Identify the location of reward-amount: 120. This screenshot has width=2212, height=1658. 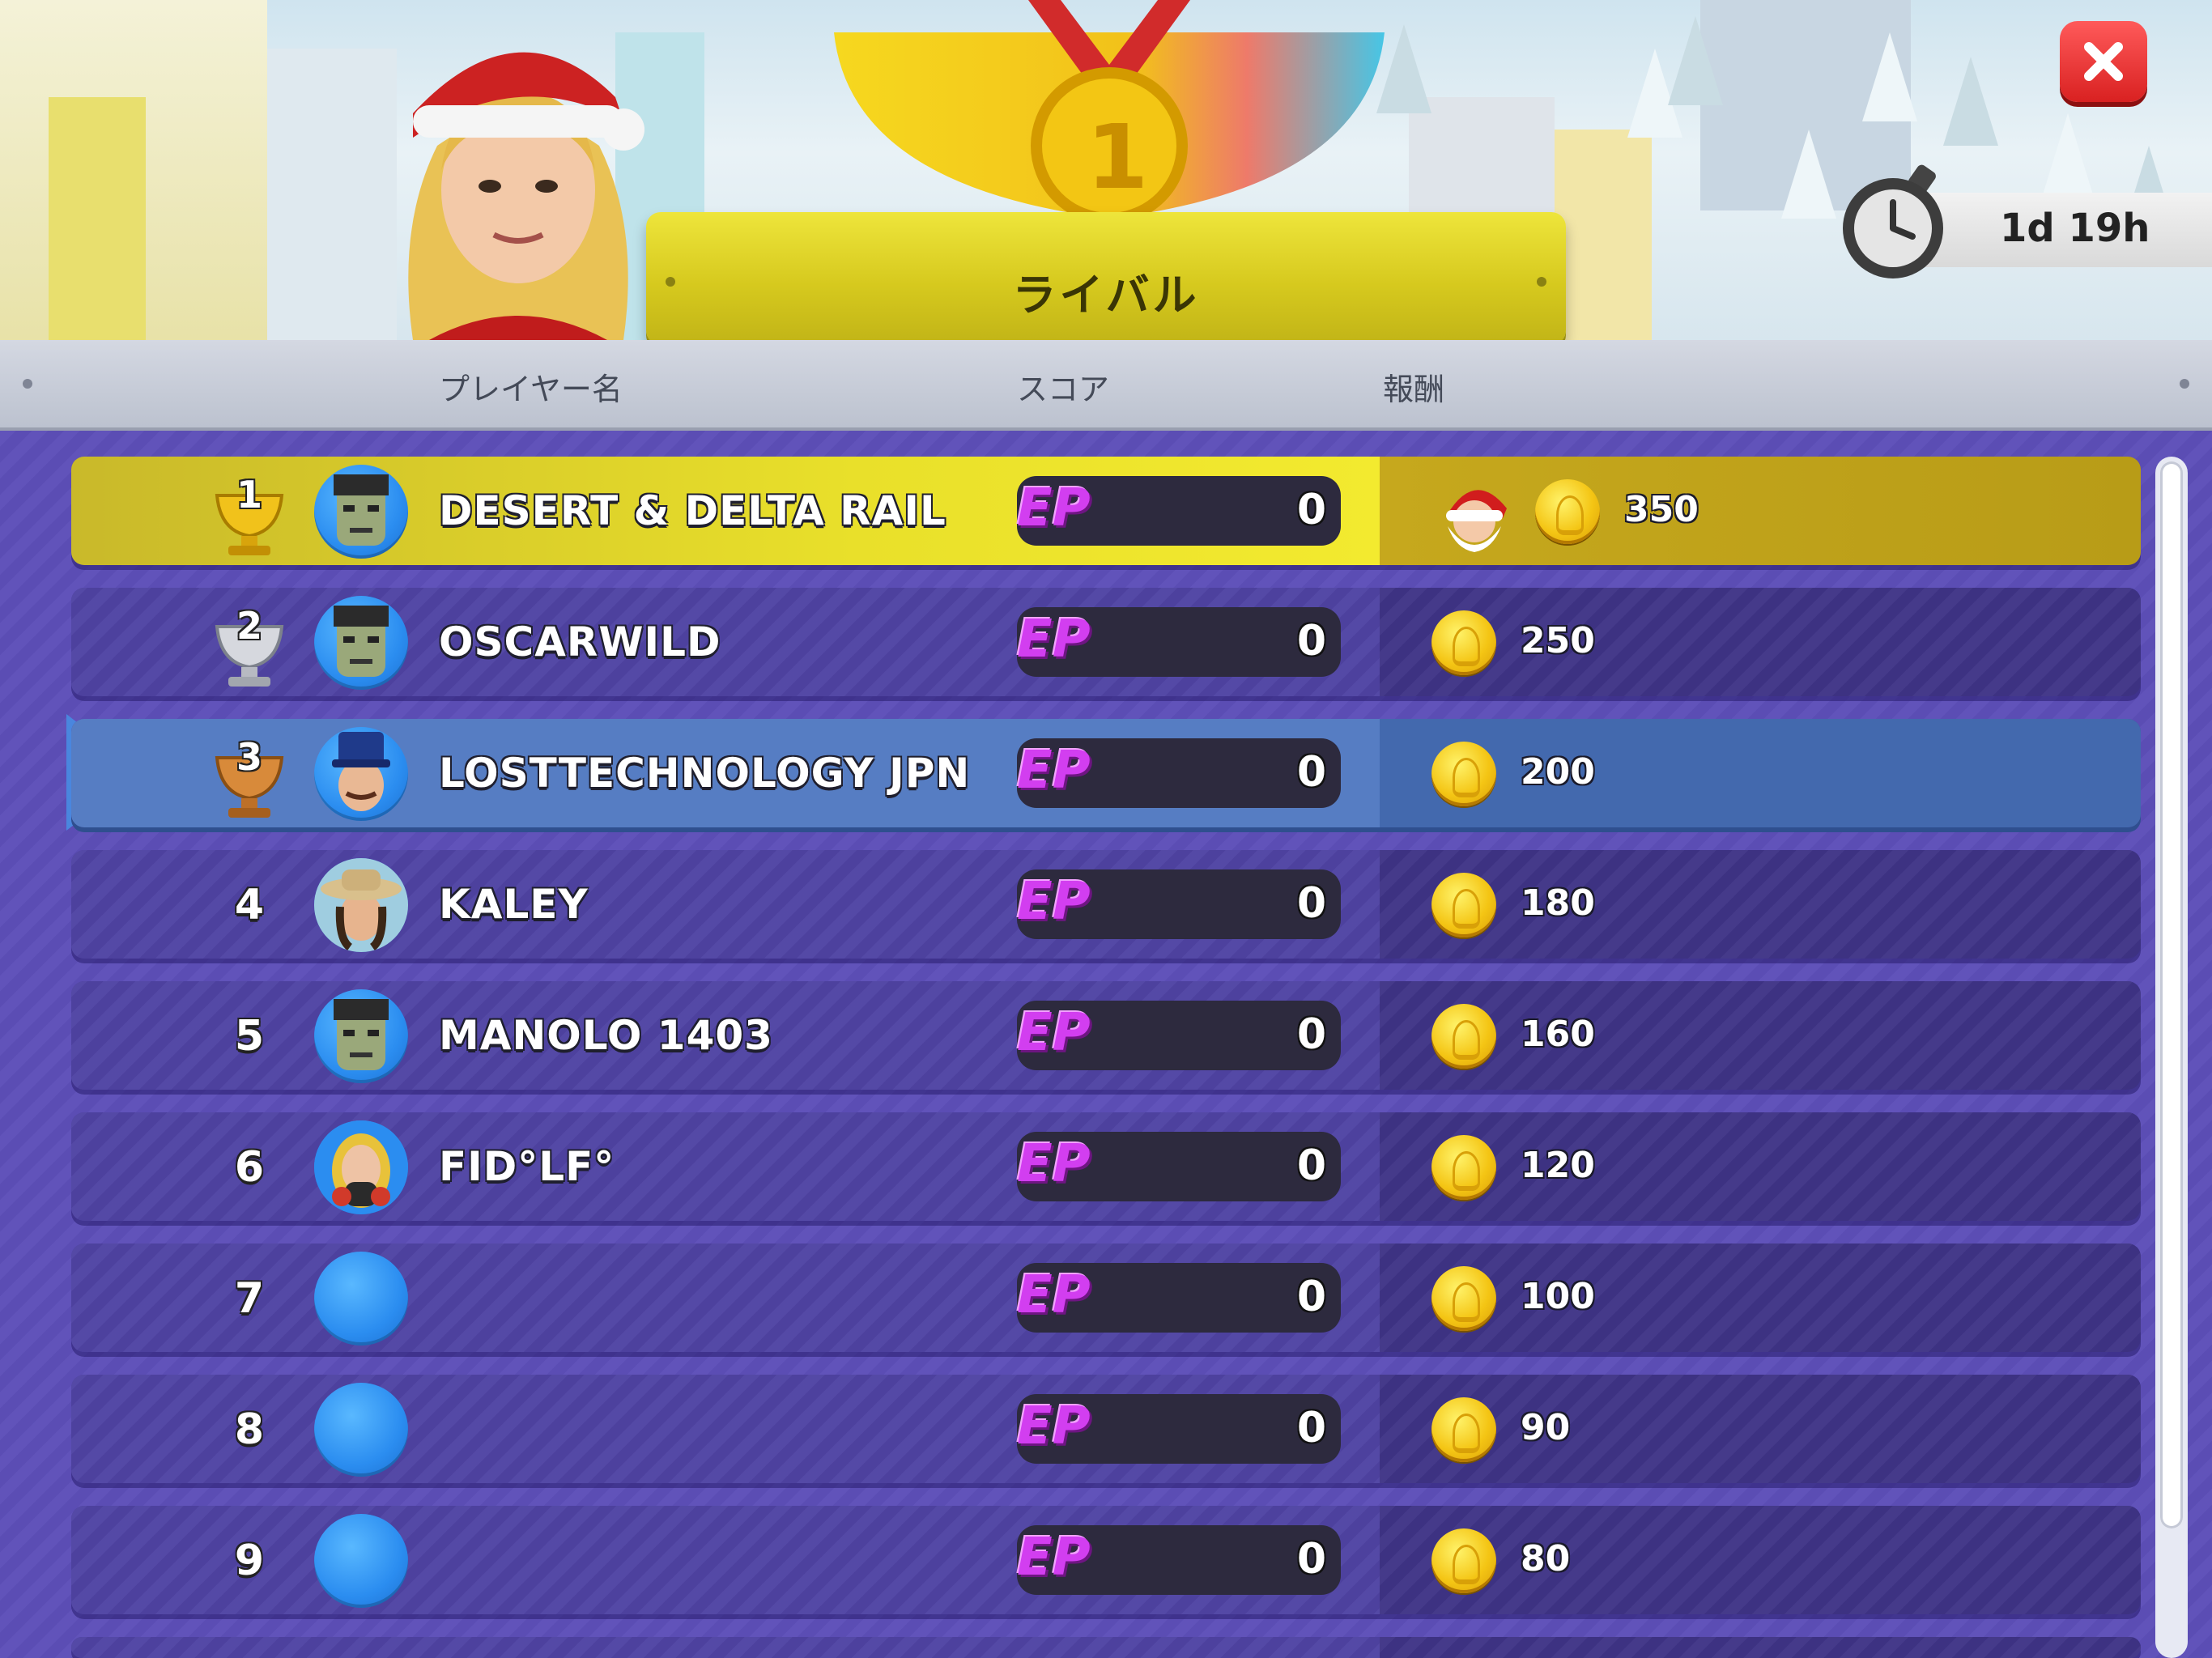
(1558, 1165).